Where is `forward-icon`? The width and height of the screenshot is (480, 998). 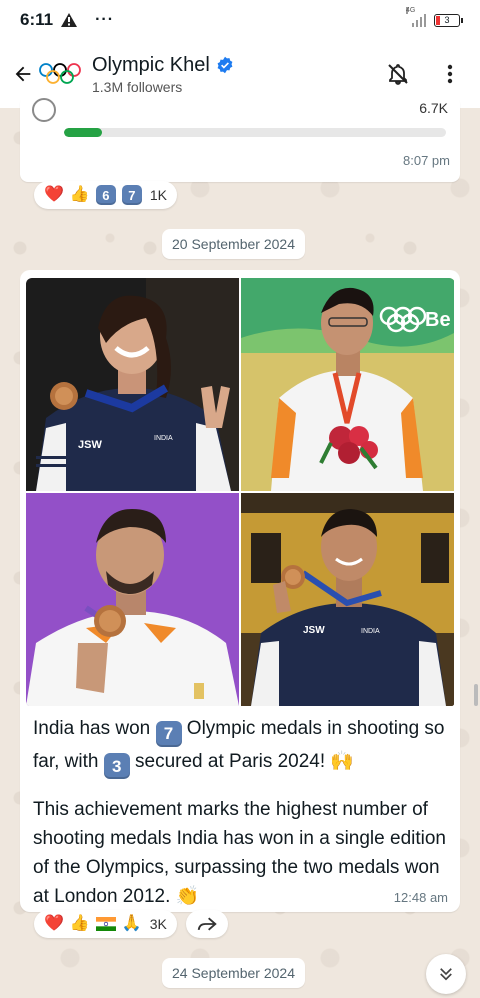
forward-icon is located at coordinates (207, 924).